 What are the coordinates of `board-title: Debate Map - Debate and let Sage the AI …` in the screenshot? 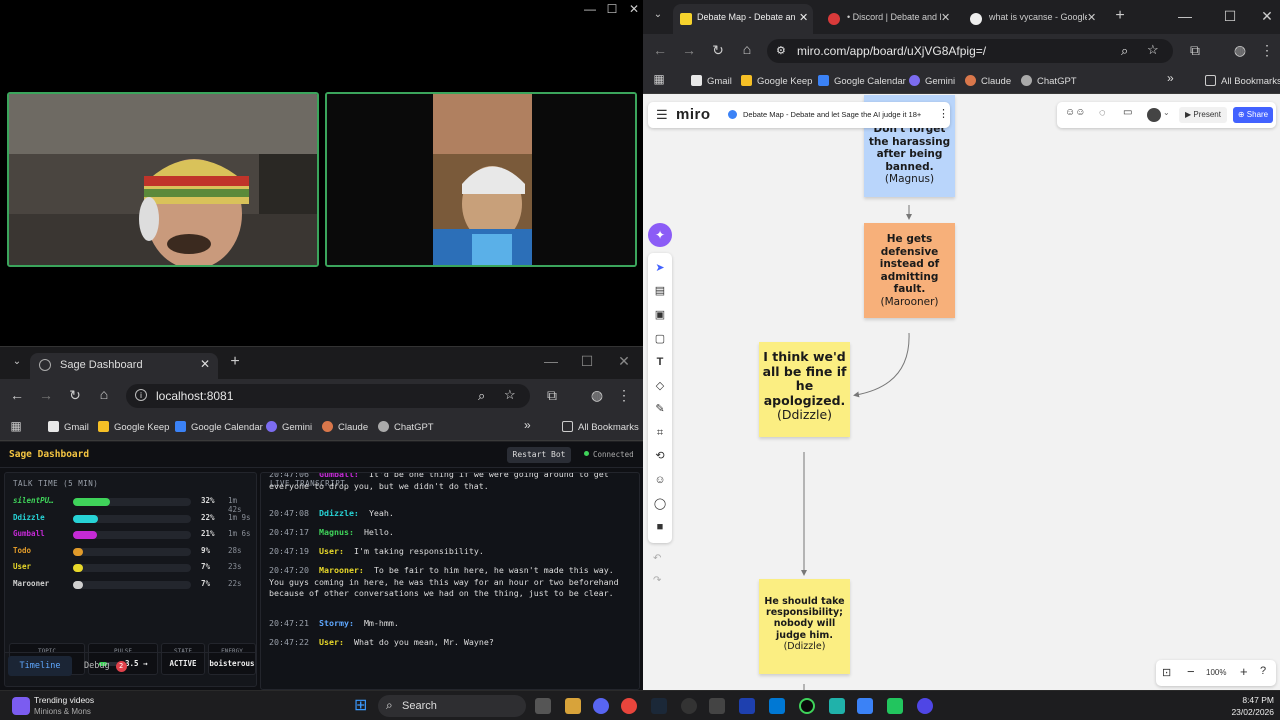 It's located at (832, 114).